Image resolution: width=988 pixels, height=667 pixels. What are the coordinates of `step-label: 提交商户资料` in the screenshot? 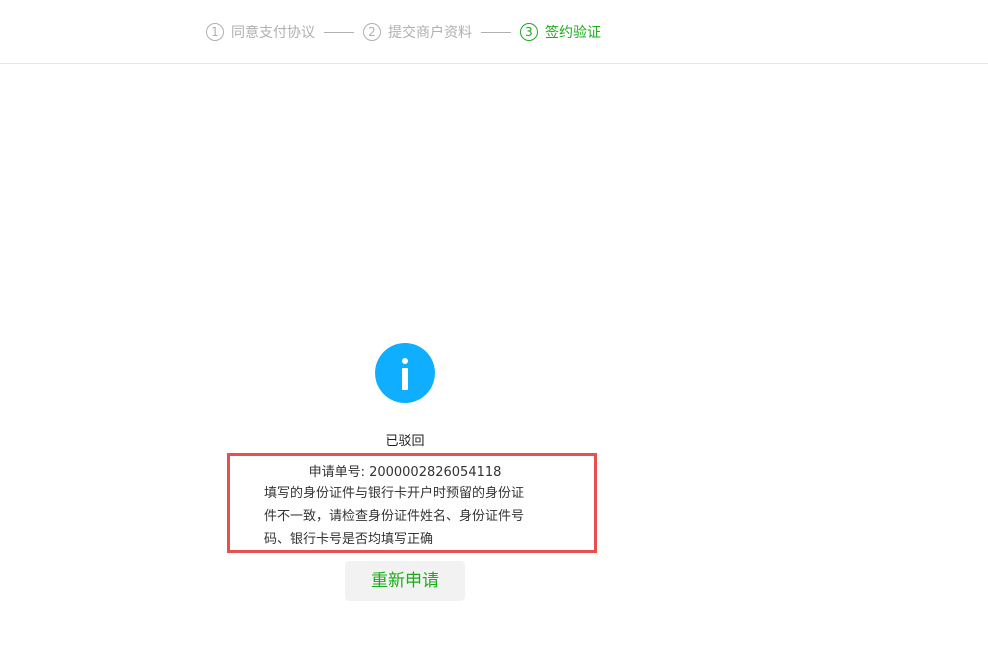 It's located at (430, 33).